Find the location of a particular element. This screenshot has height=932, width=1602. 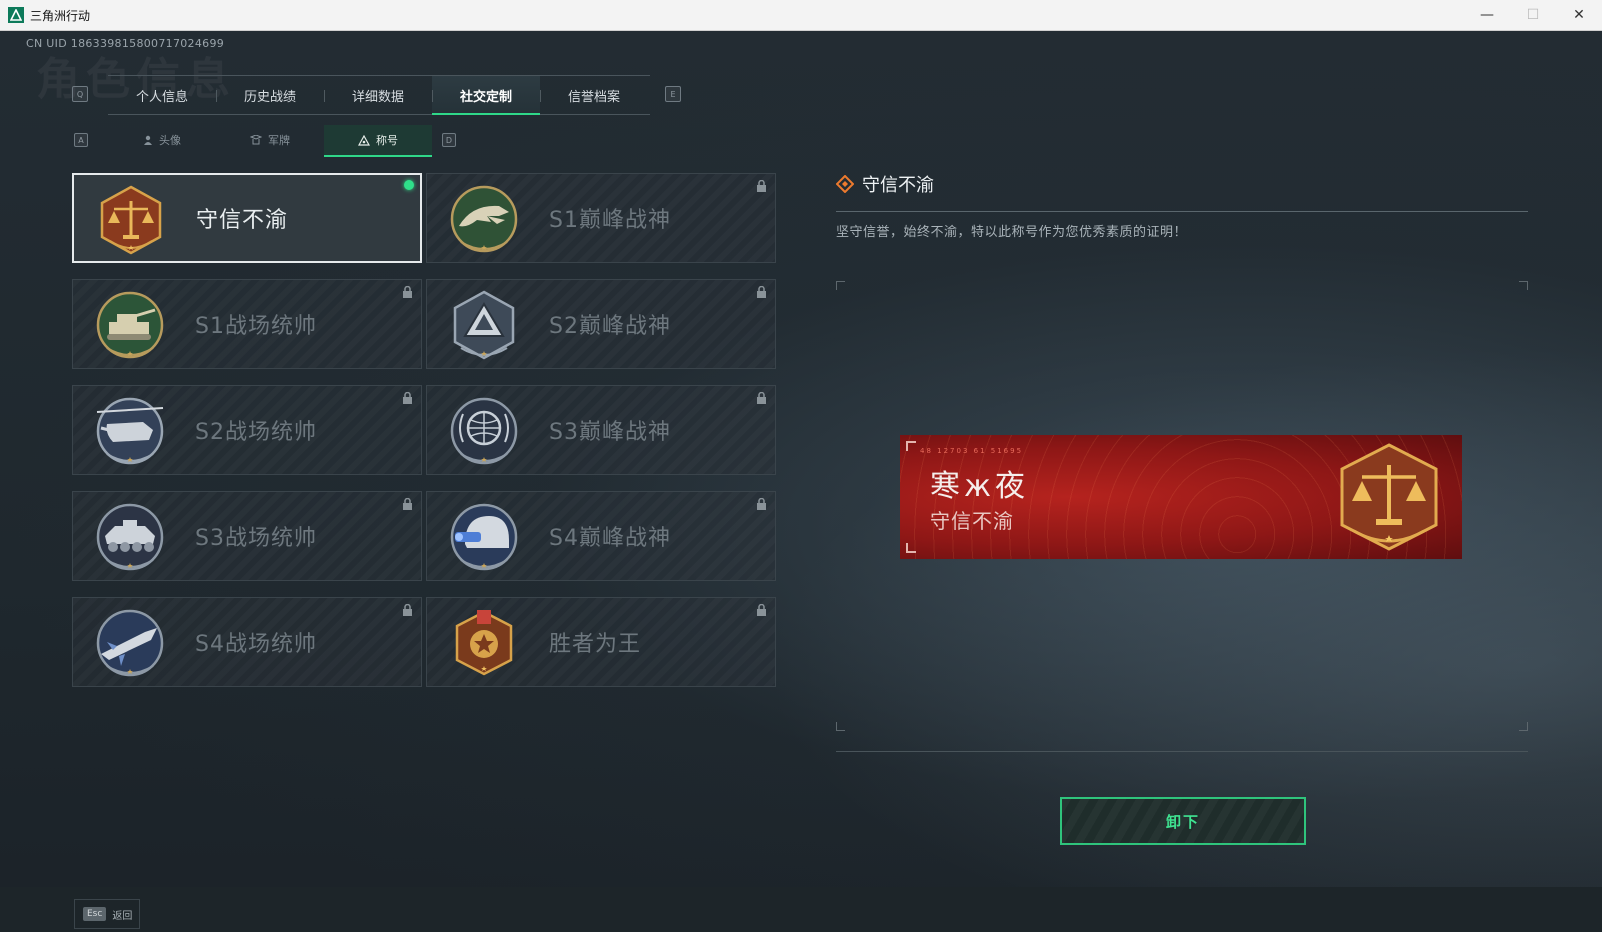

esc-key: Esc is located at coordinates (95, 914).